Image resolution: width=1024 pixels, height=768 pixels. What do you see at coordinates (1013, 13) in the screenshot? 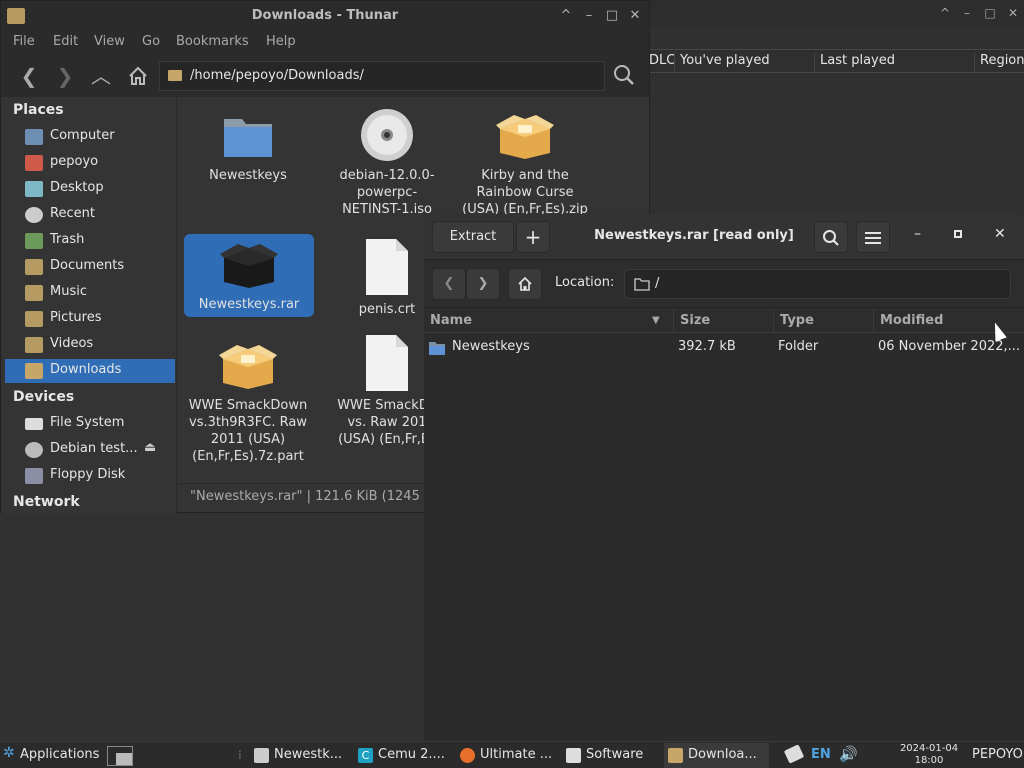
I see `cemu-close-button: ✕` at bounding box center [1013, 13].